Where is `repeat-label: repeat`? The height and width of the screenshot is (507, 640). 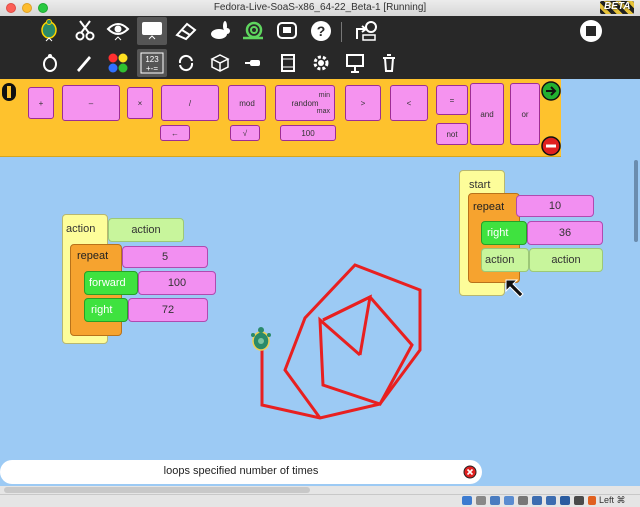
repeat-label: repeat is located at coordinates (93, 256).